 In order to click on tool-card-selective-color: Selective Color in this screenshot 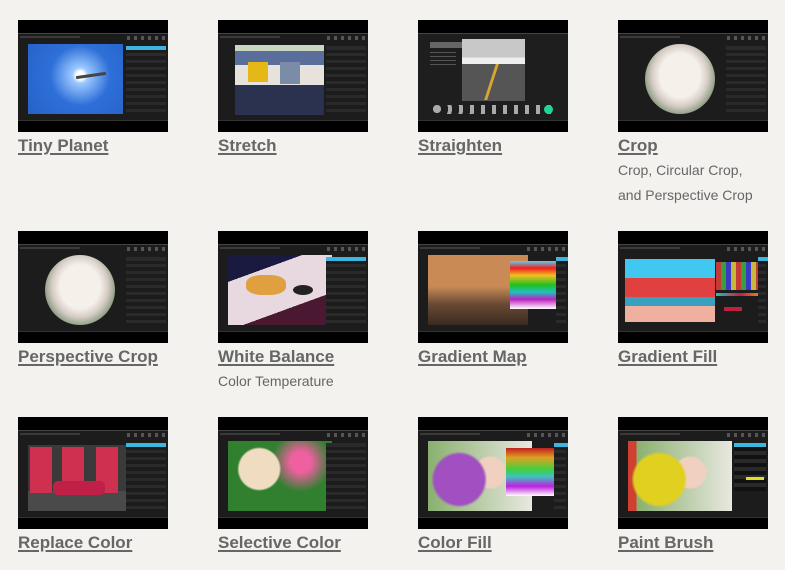, I will do `click(293, 485)`.